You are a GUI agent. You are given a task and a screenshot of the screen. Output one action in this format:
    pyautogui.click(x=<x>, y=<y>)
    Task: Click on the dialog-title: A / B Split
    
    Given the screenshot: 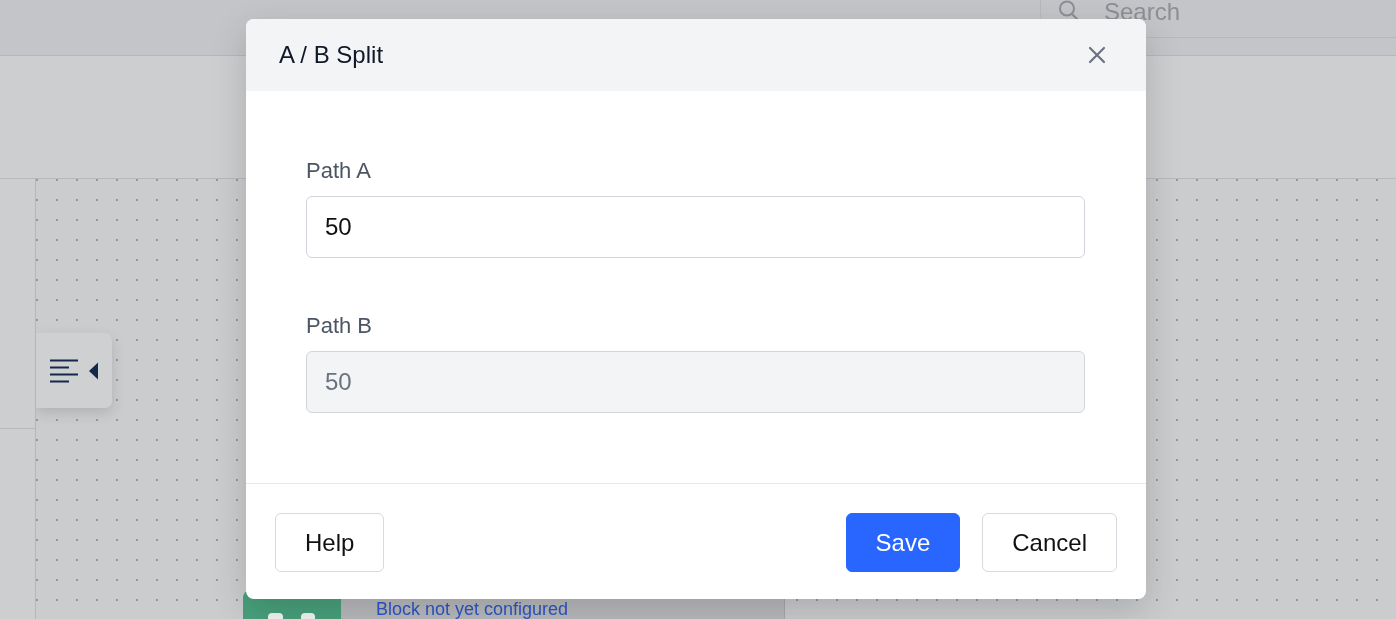 What is the action you would take?
    pyautogui.click(x=331, y=55)
    